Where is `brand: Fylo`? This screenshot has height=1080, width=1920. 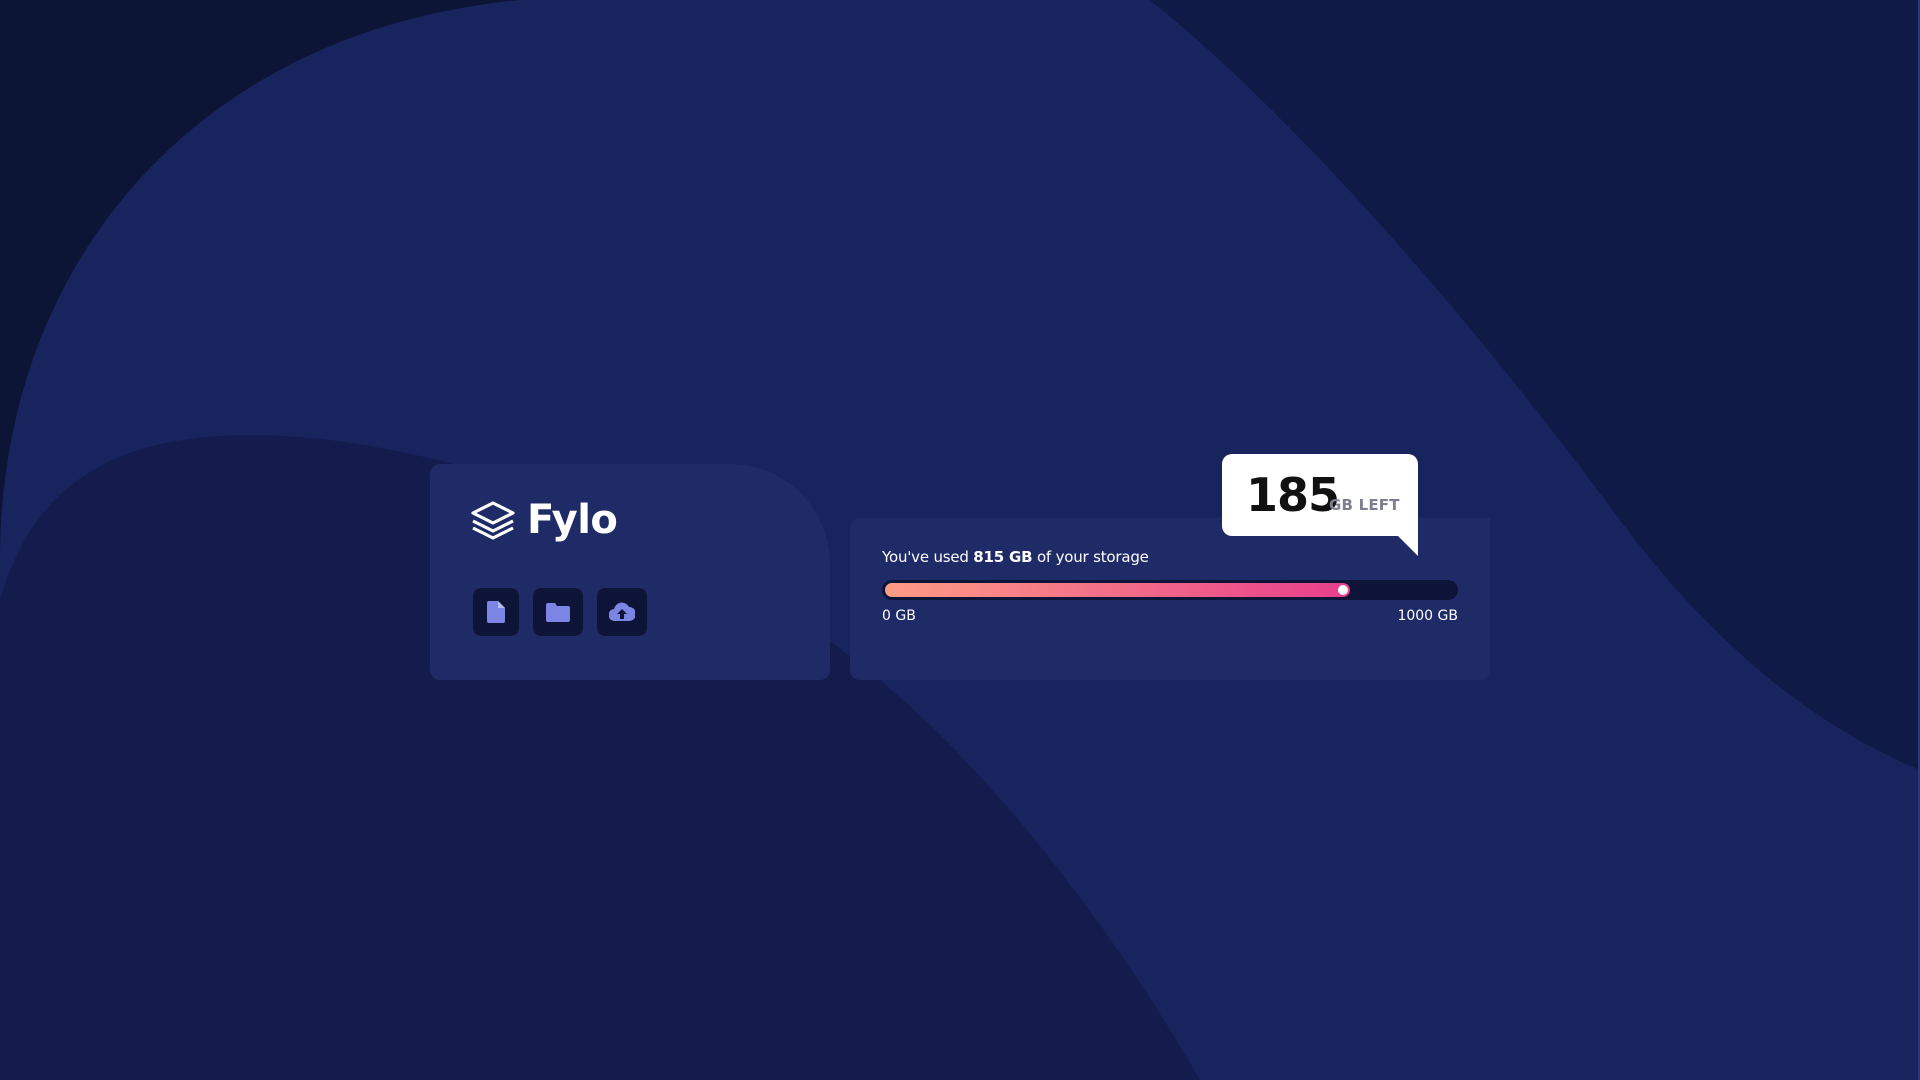 brand: Fylo is located at coordinates (543, 520).